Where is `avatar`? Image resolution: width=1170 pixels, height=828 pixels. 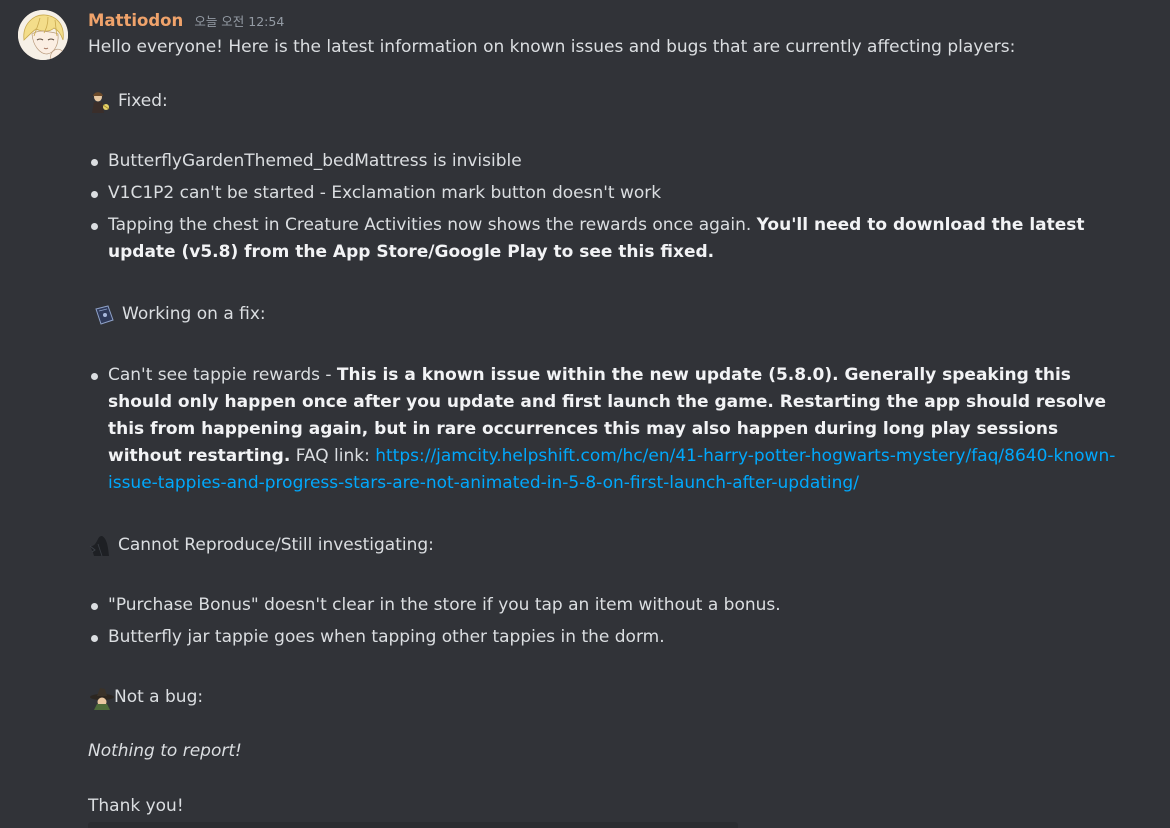 avatar is located at coordinates (43, 35).